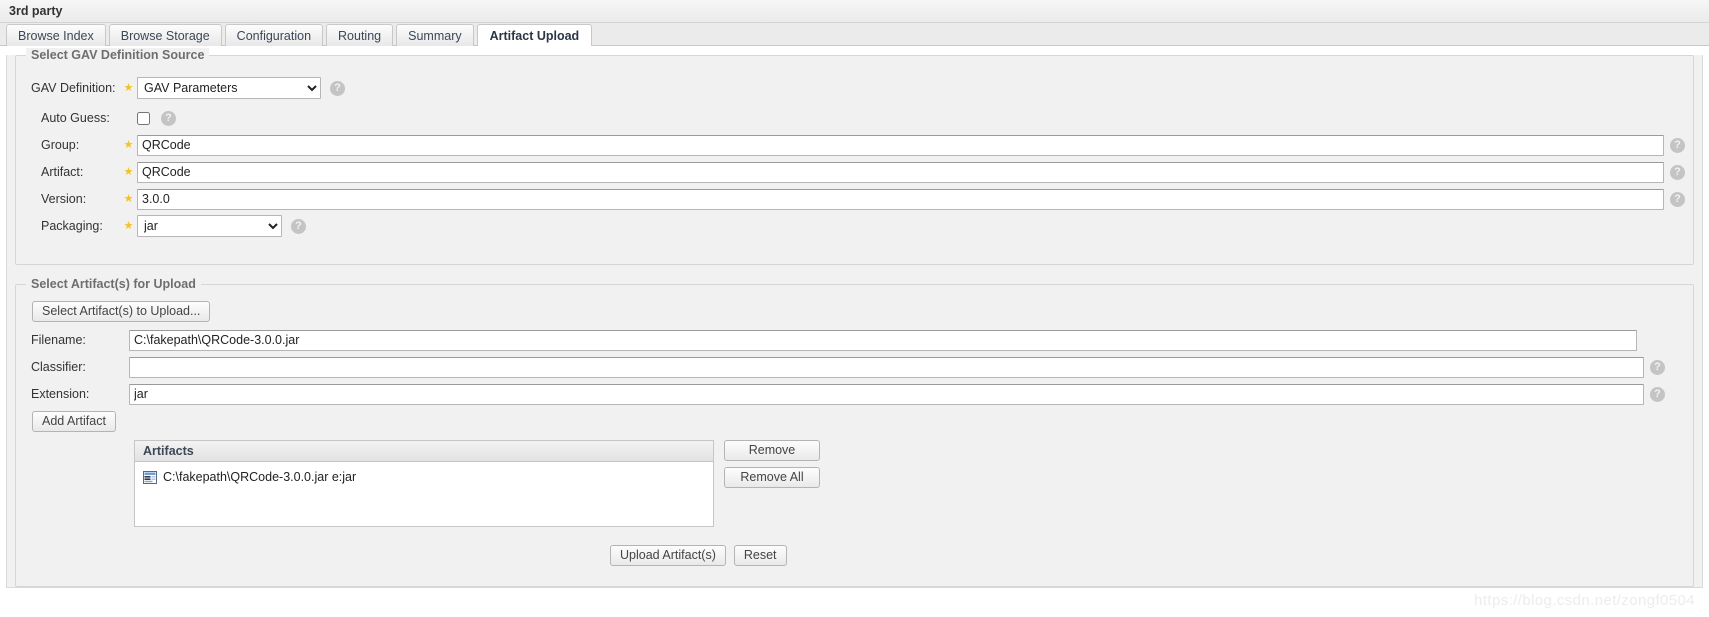  I want to click on group-row: Group: ★ ?, so click(854, 145).